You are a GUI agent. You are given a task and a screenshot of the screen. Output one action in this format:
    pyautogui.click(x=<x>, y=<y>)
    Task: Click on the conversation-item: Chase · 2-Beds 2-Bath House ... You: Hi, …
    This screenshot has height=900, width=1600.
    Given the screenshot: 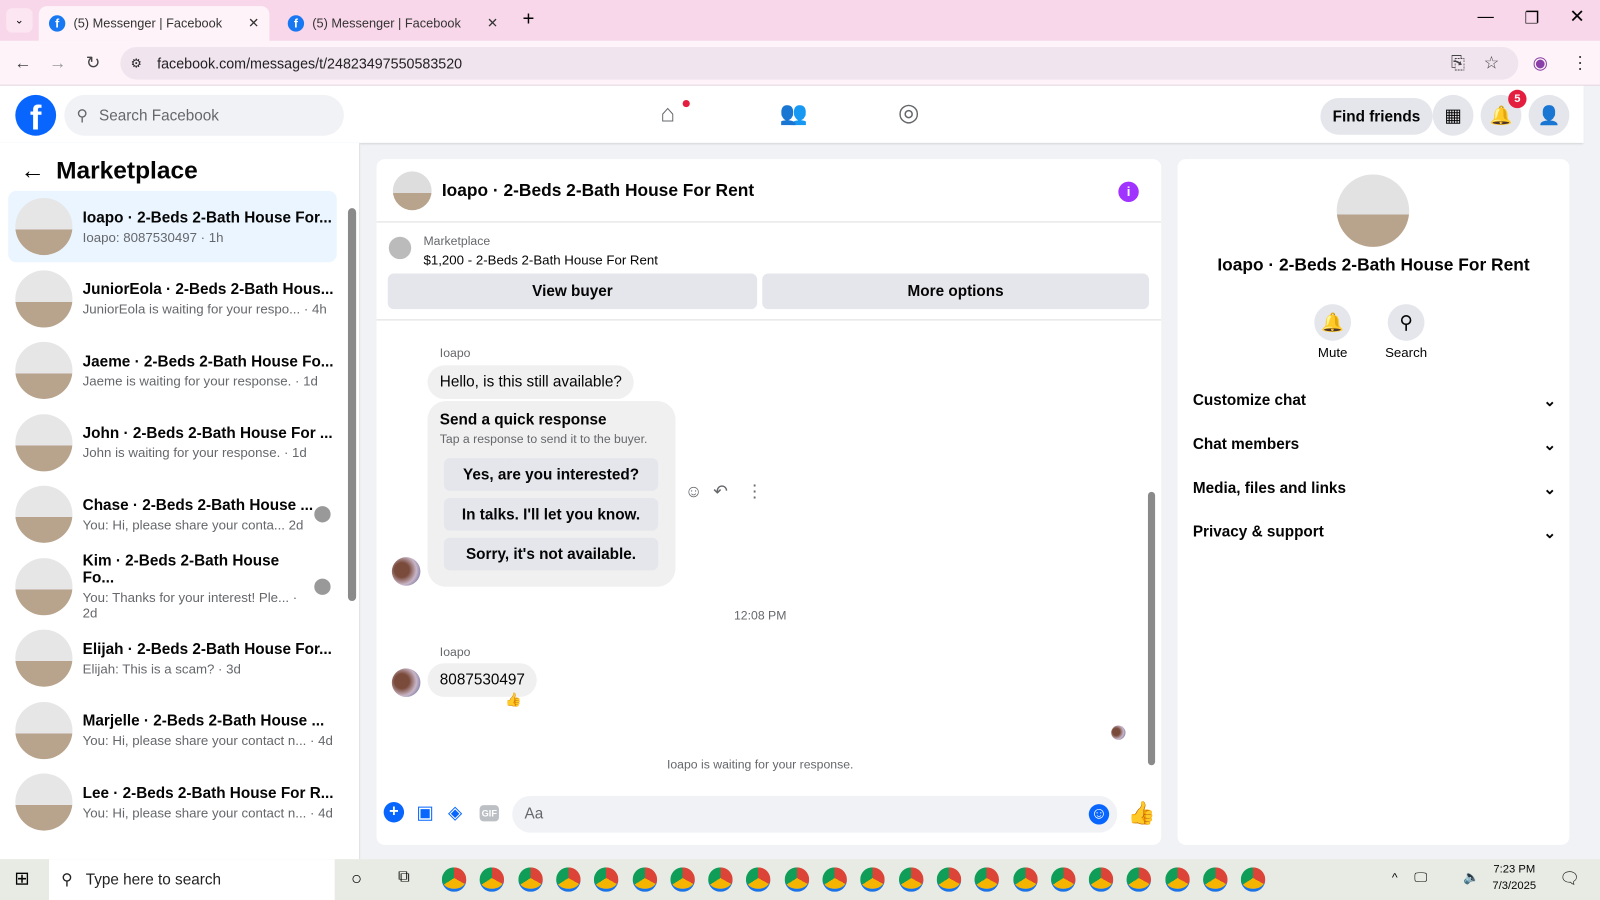 What is the action you would take?
    pyautogui.click(x=172, y=514)
    